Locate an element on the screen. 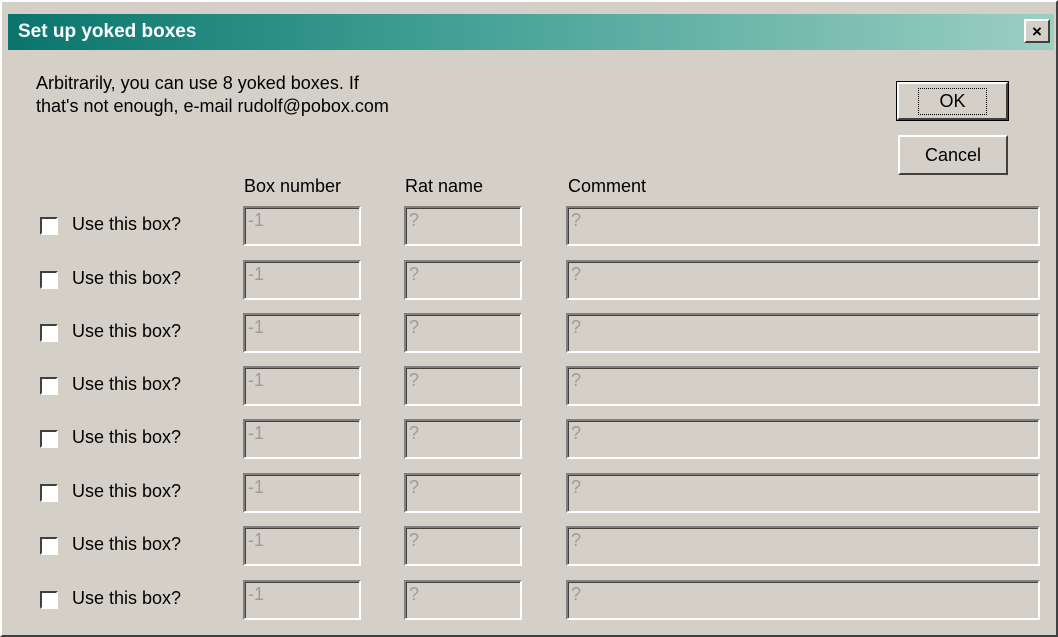  close-icon: × is located at coordinates (1037, 31).